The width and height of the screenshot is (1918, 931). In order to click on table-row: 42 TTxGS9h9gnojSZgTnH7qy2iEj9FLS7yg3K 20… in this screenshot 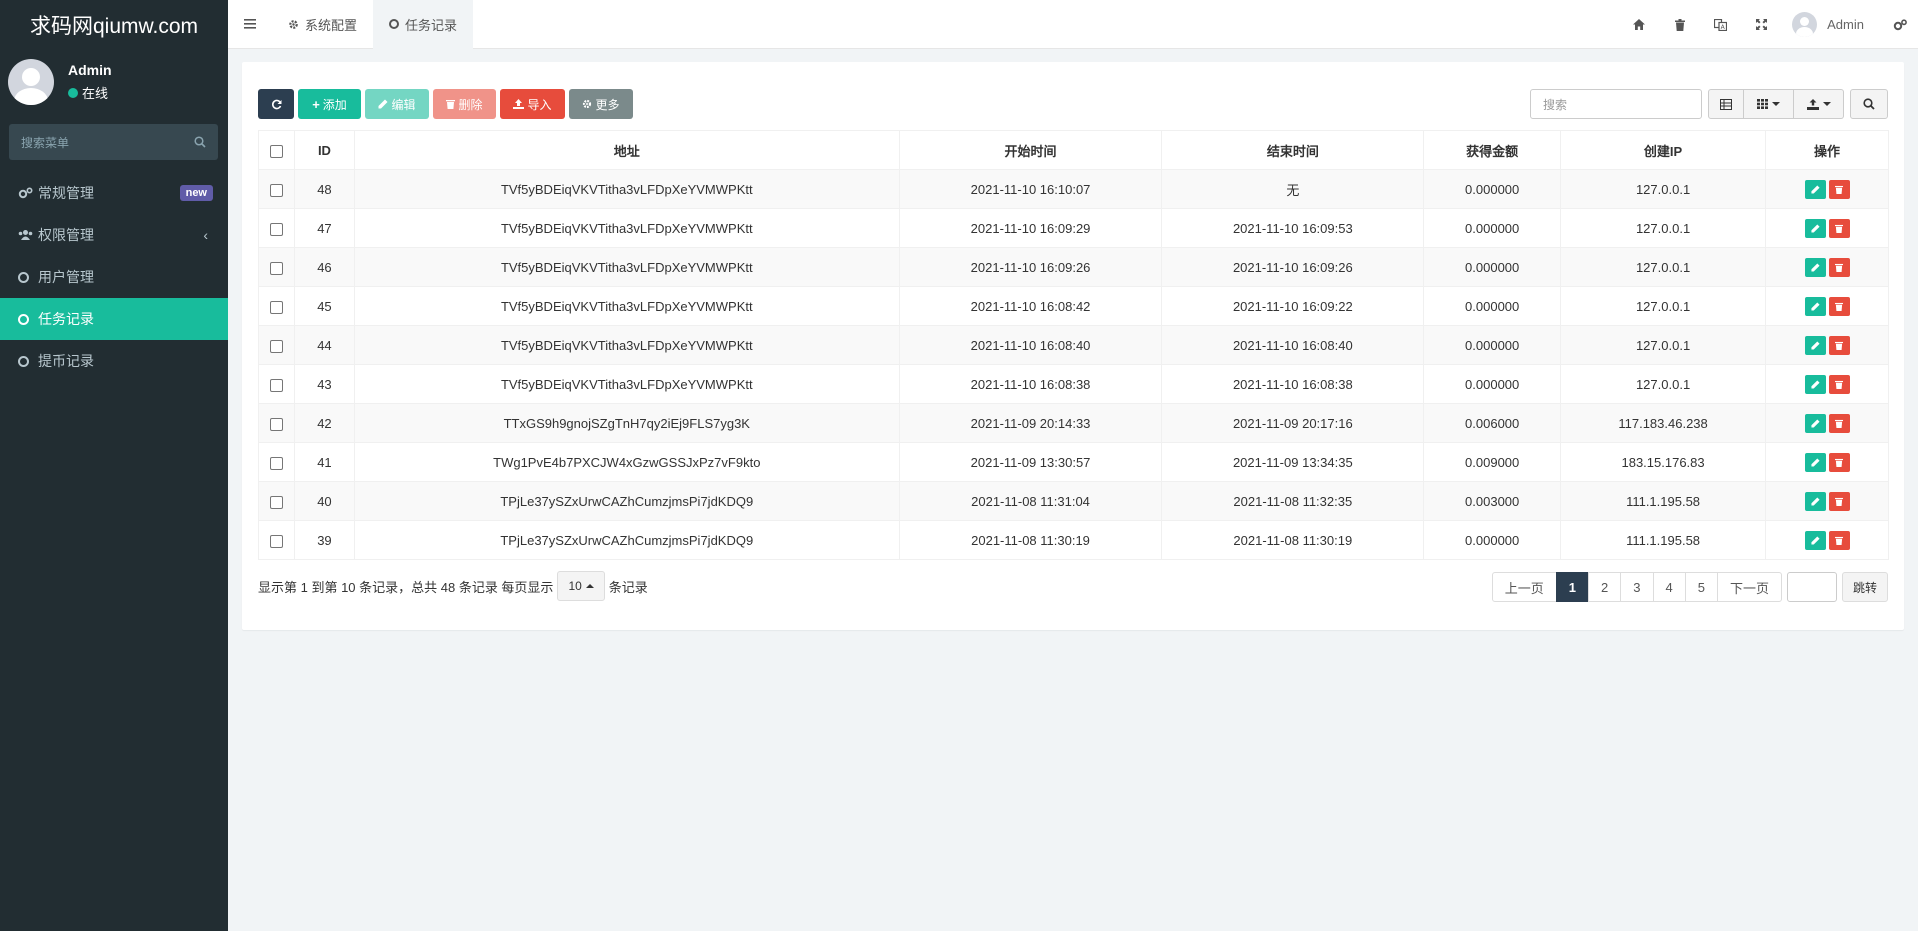, I will do `click(1073, 423)`.